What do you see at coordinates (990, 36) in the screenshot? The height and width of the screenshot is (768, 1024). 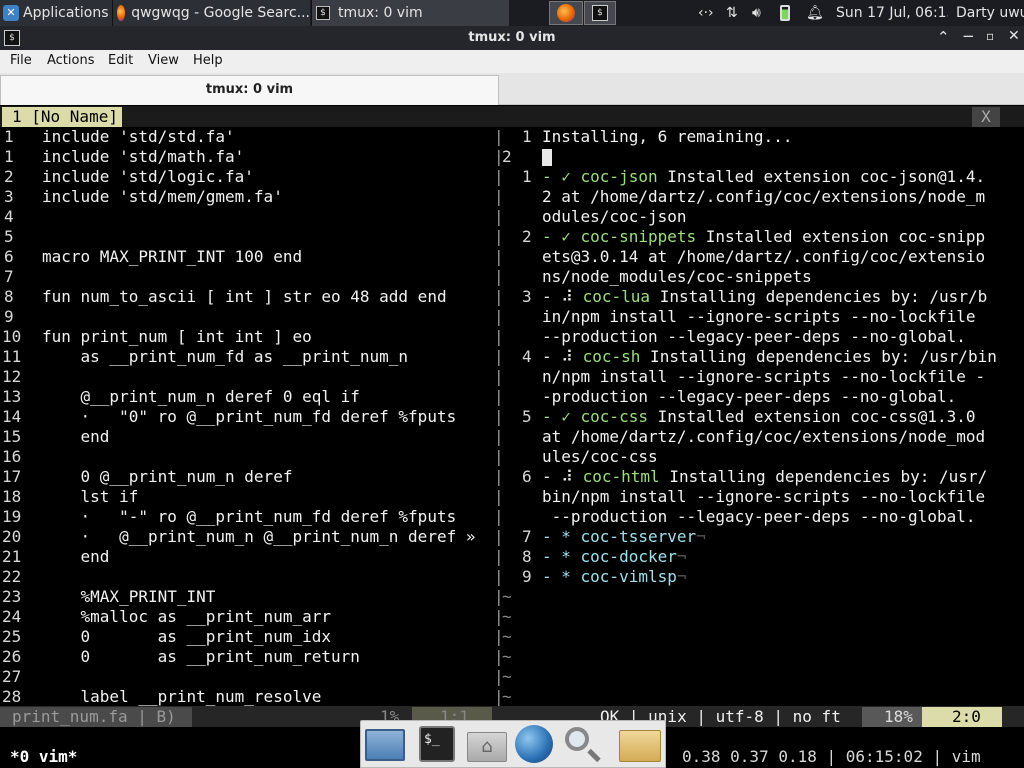 I see `window-restore-icon: ▫` at bounding box center [990, 36].